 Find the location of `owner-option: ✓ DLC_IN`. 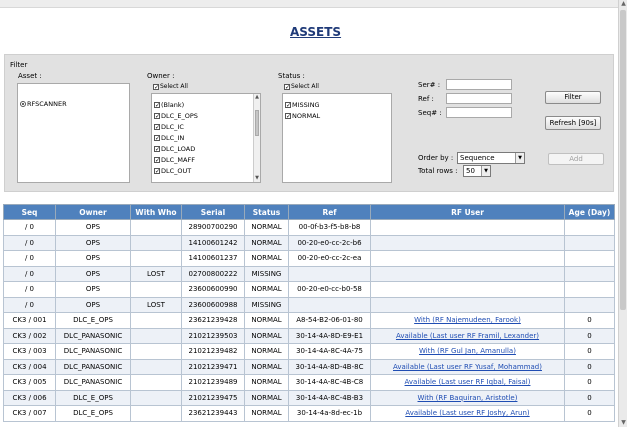

owner-option: ✓ DLC_IN is located at coordinates (206, 137).